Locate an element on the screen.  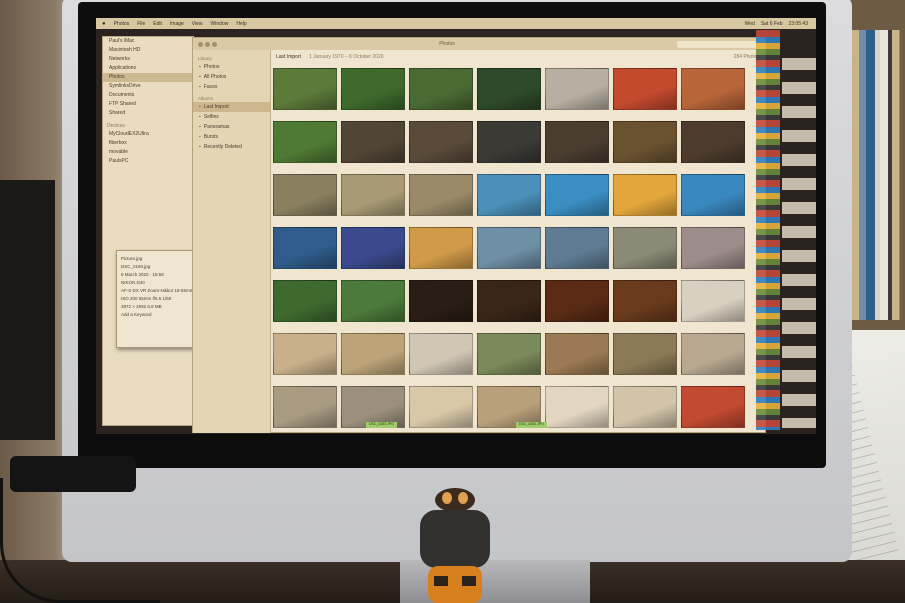
finder-item: Documents is located at coordinates (148, 95).